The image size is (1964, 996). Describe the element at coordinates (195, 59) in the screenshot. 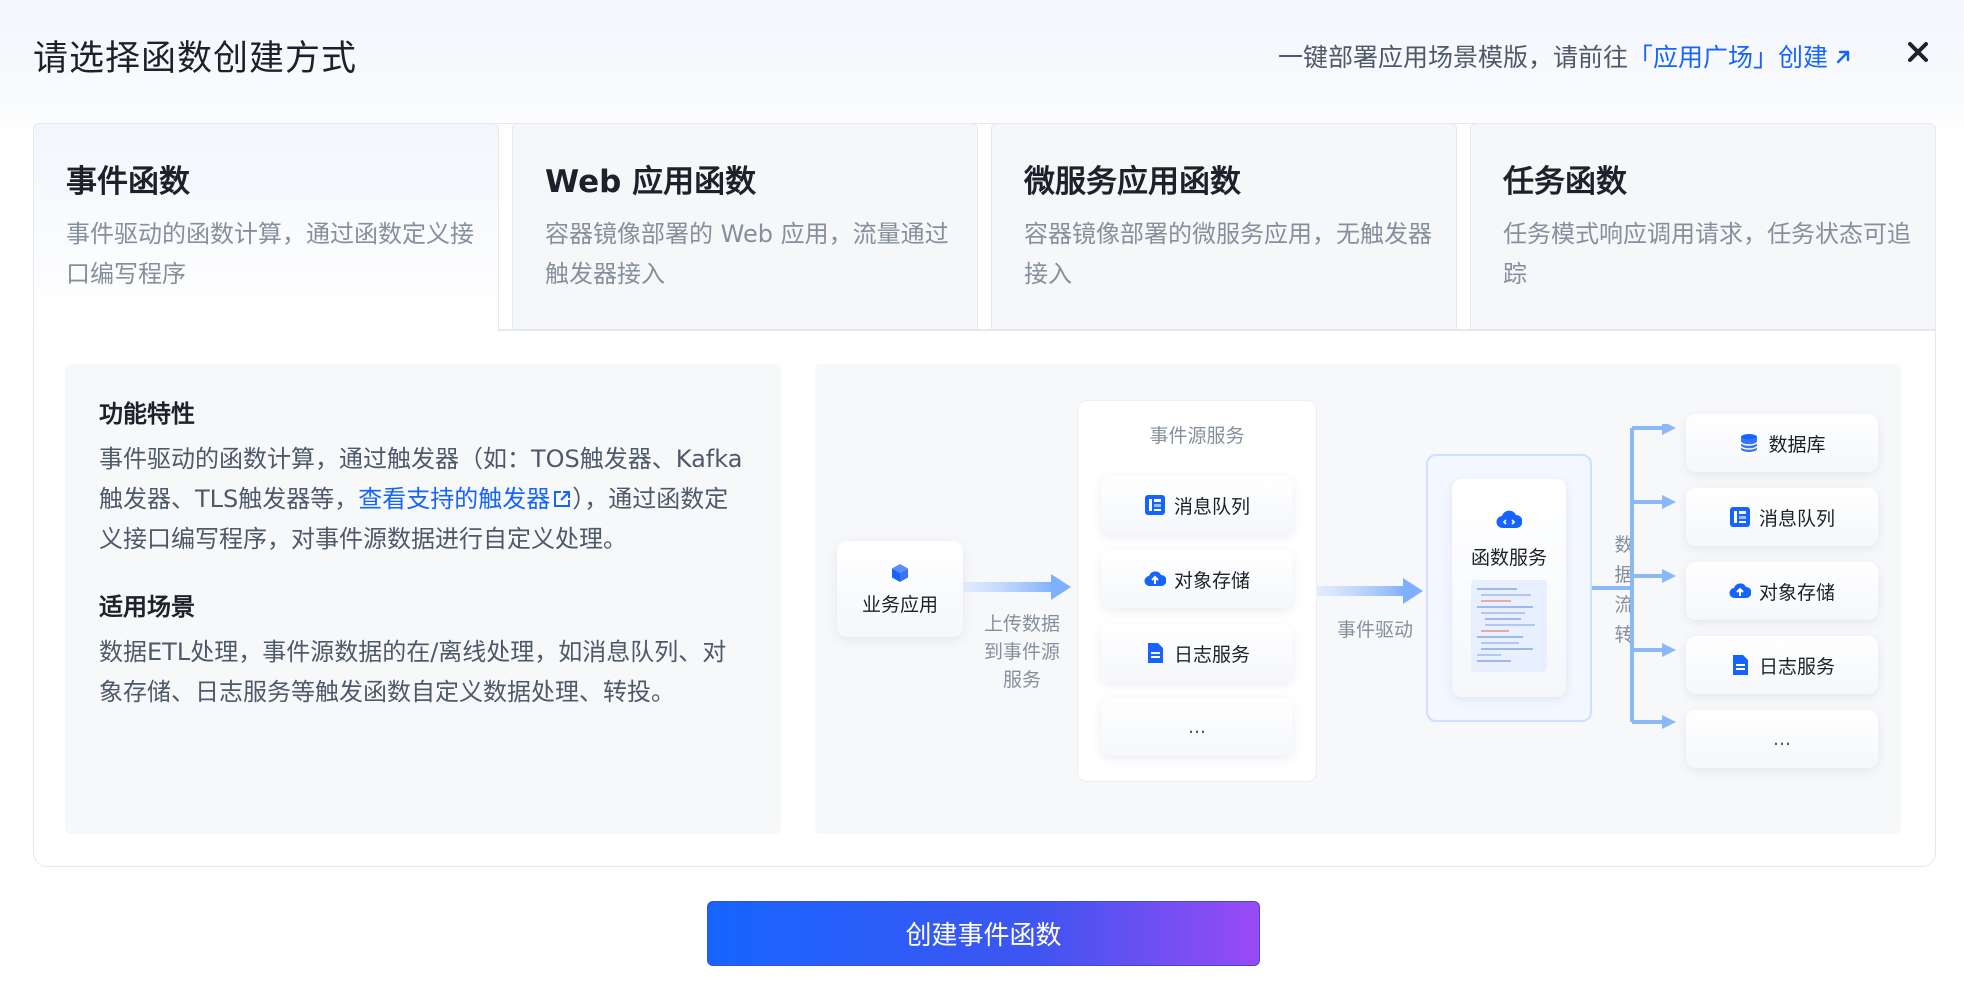

I see `dialog-title: 请选择函数创建方式` at that location.